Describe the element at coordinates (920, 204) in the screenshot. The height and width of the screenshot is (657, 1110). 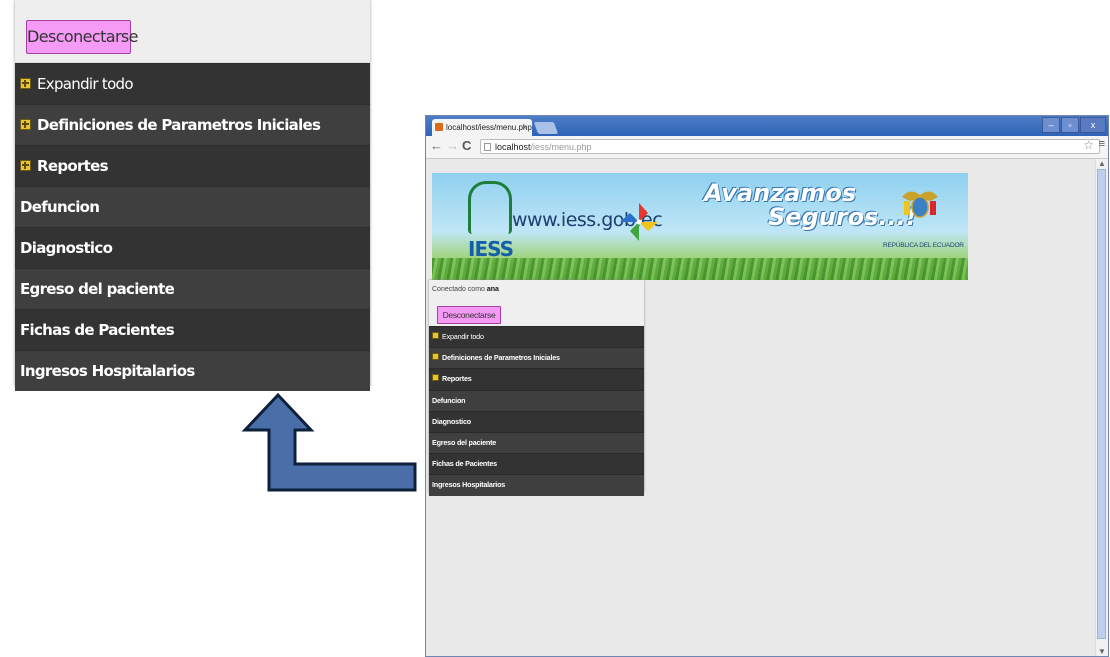
I see `ecuador-coat-of-arms-icon` at that location.